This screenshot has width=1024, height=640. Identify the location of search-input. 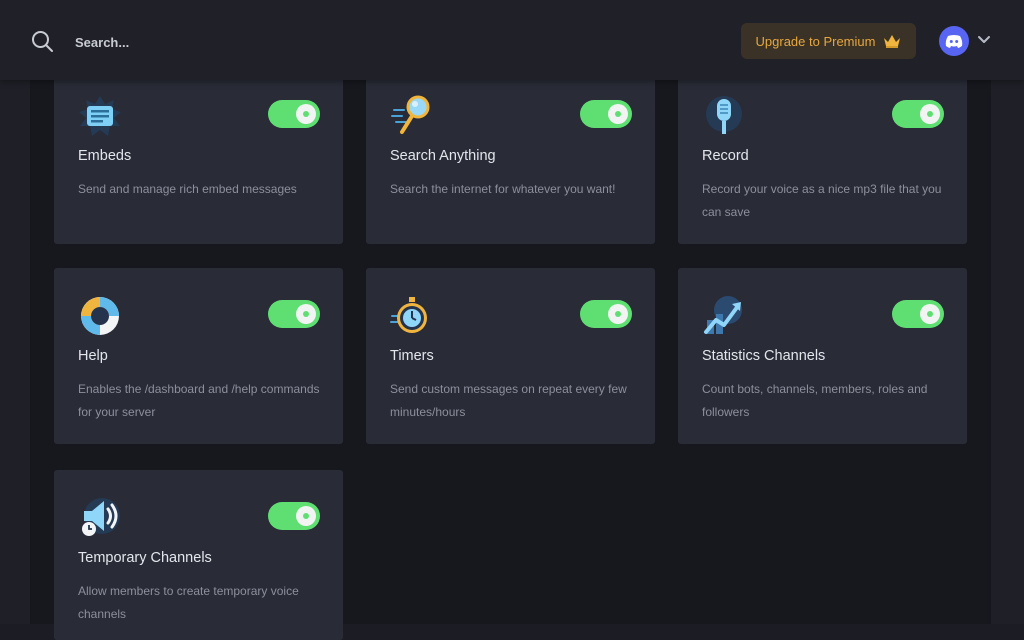
(225, 42).